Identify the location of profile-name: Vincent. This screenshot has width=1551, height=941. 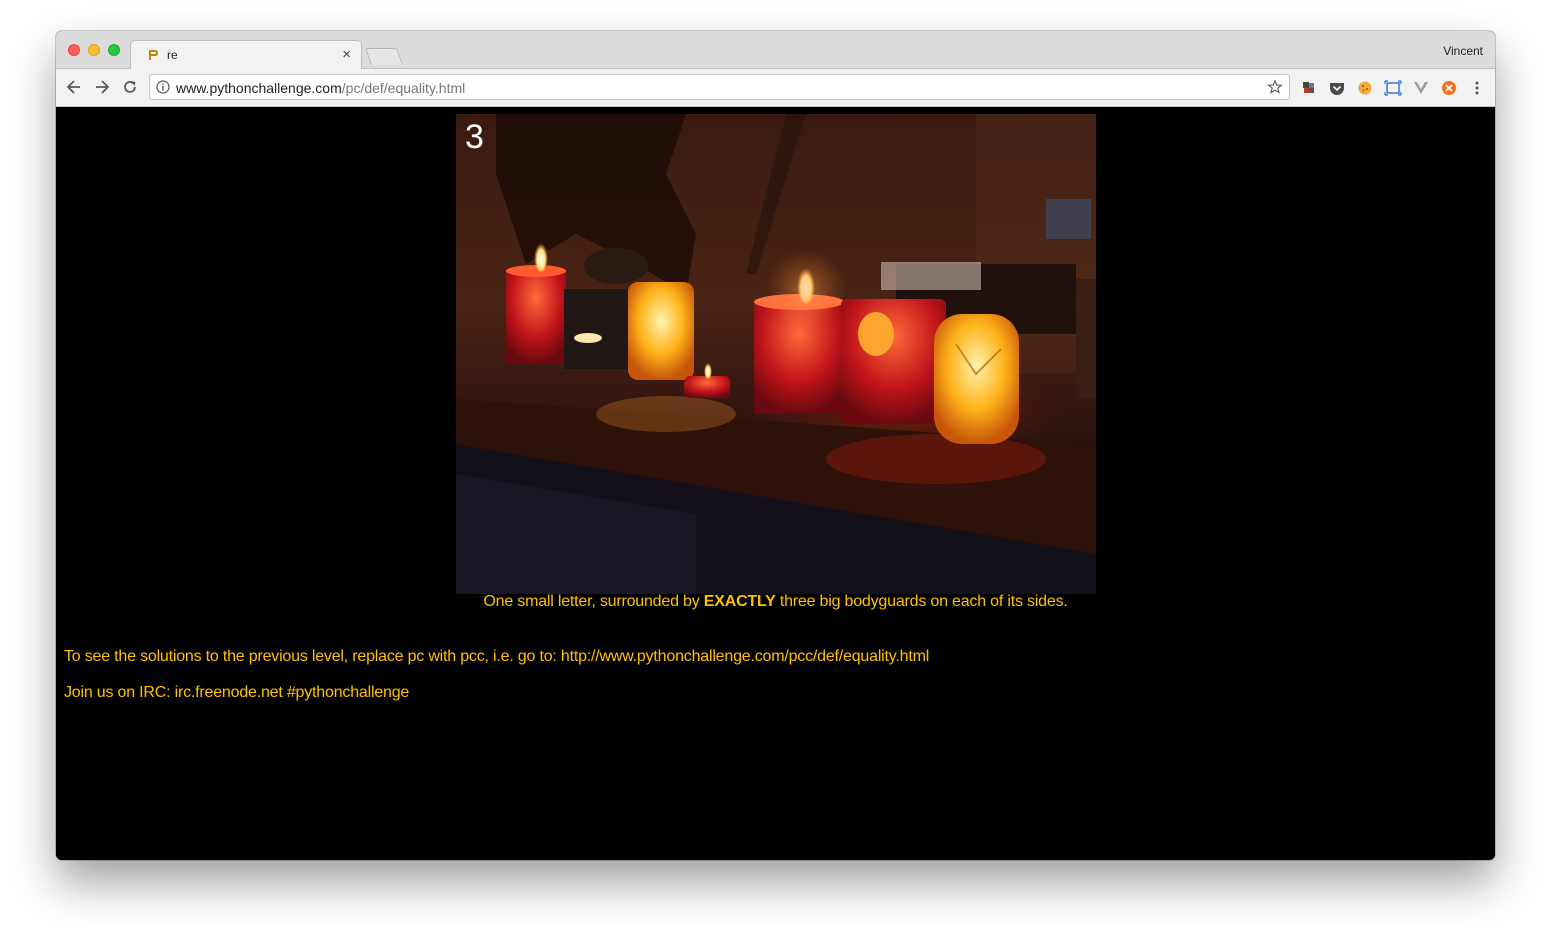
(1463, 51).